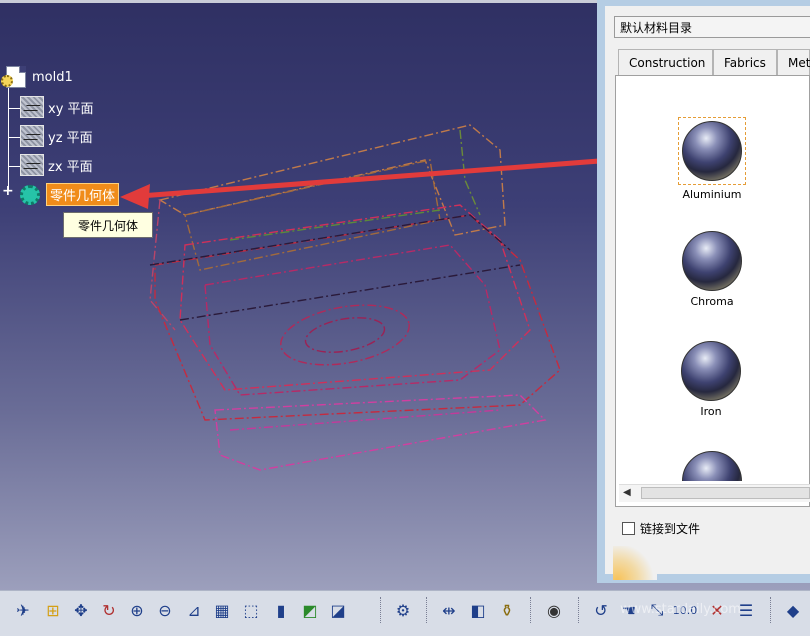  I want to click on tab-metal: Met, so click(793, 62).